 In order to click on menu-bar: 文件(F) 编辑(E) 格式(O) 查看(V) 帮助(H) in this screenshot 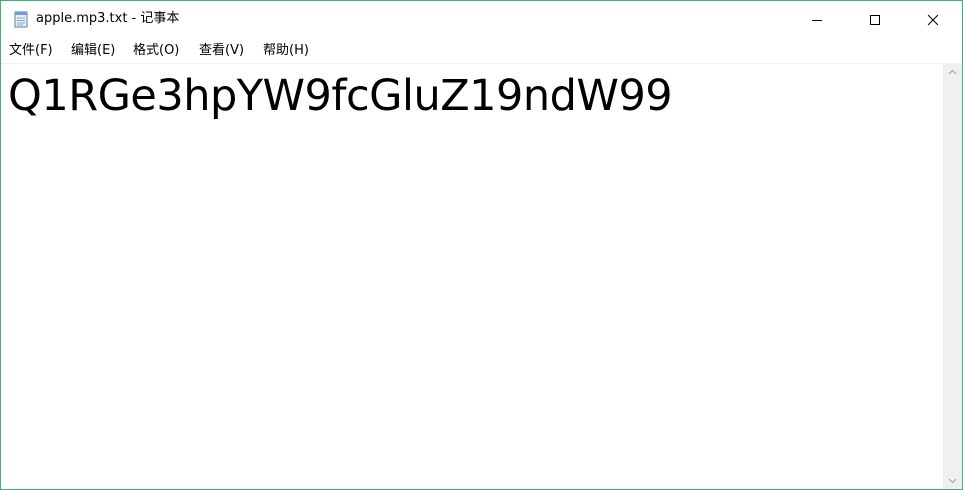, I will do `click(481, 50)`.